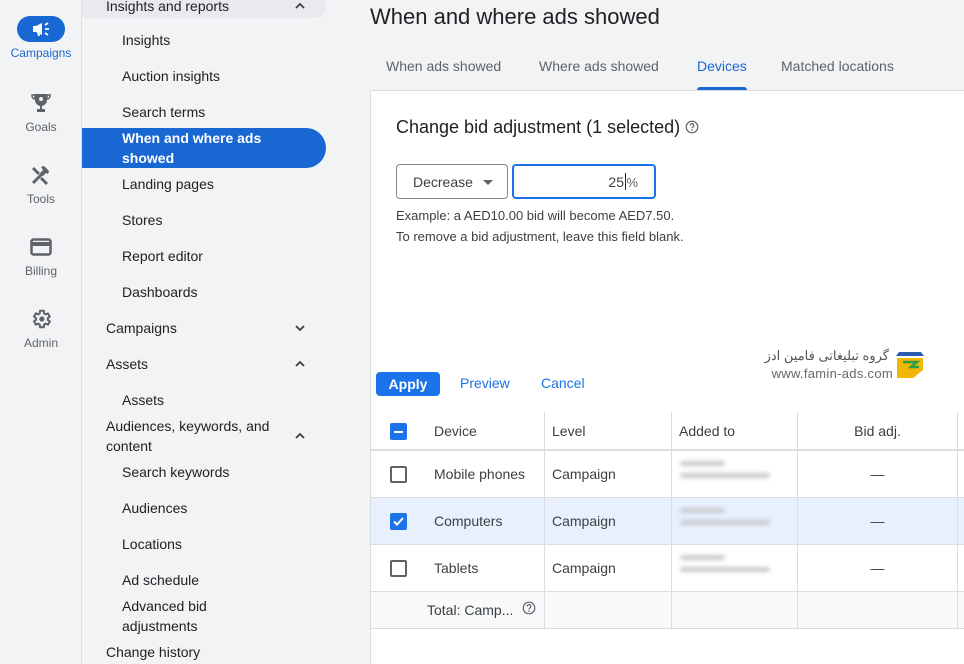 Image resolution: width=964 pixels, height=664 pixels. I want to click on nav-item-stores: Stores, so click(204, 220).